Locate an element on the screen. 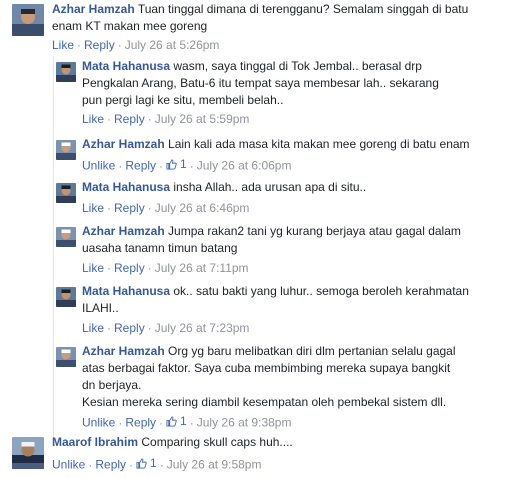 The width and height of the screenshot is (512, 478). reply-thread-line is located at coordinates (53, 247).